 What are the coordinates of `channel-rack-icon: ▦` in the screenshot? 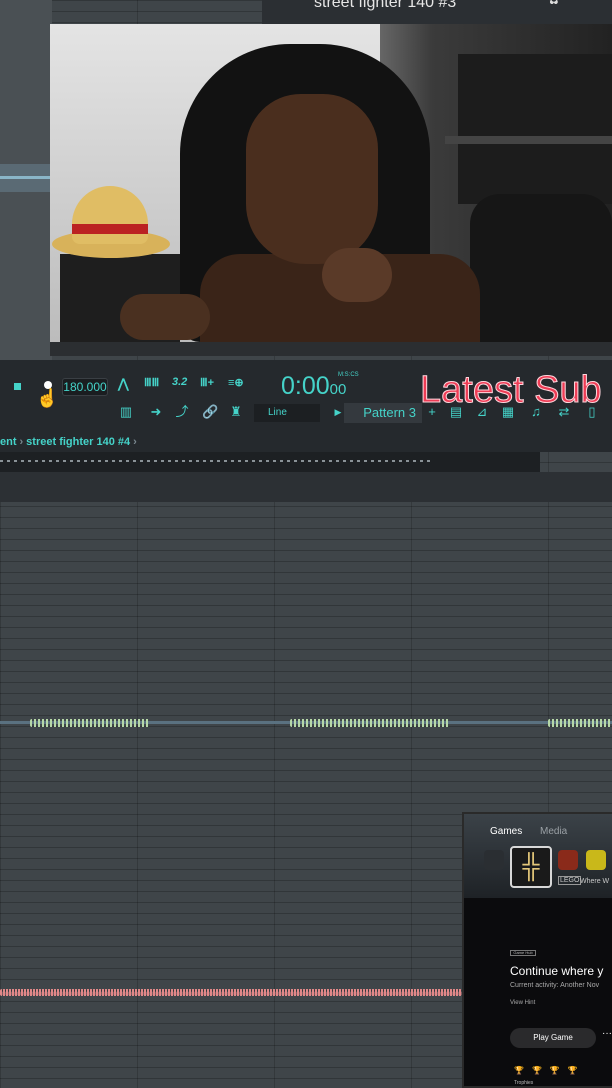 It's located at (508, 412).